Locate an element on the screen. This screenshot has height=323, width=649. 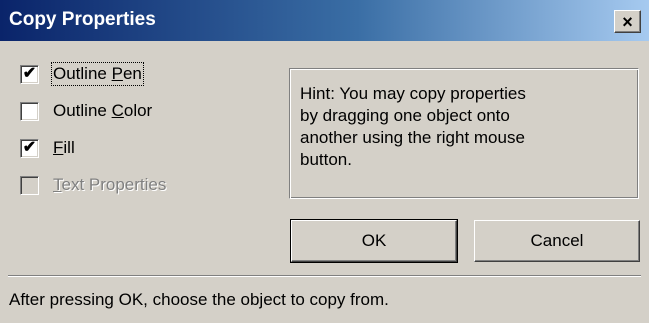
text-properties-label: Text Properties is located at coordinates (110, 184).